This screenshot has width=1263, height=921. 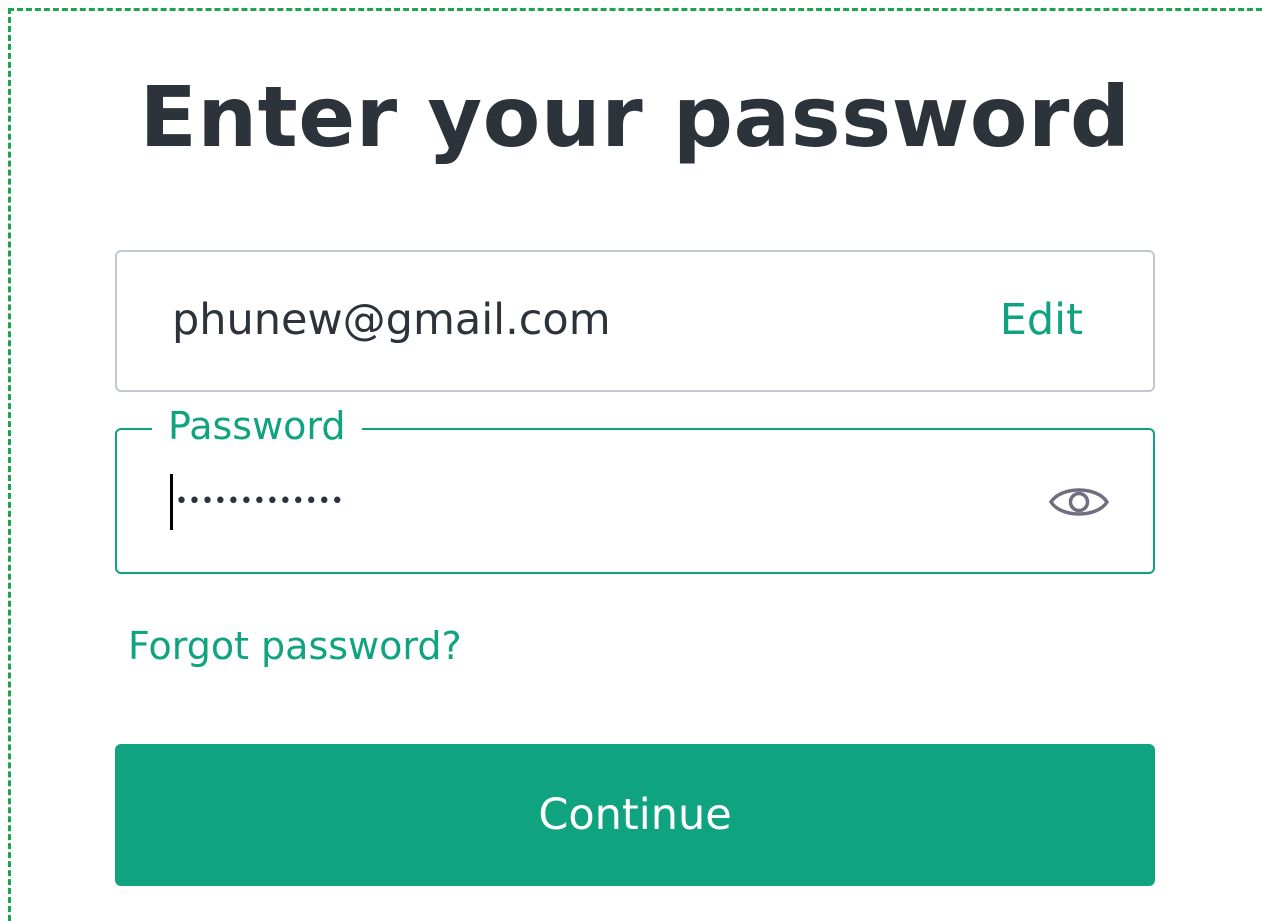 I want to click on password-input-value: •••••••••••••, so click(x=259, y=502).